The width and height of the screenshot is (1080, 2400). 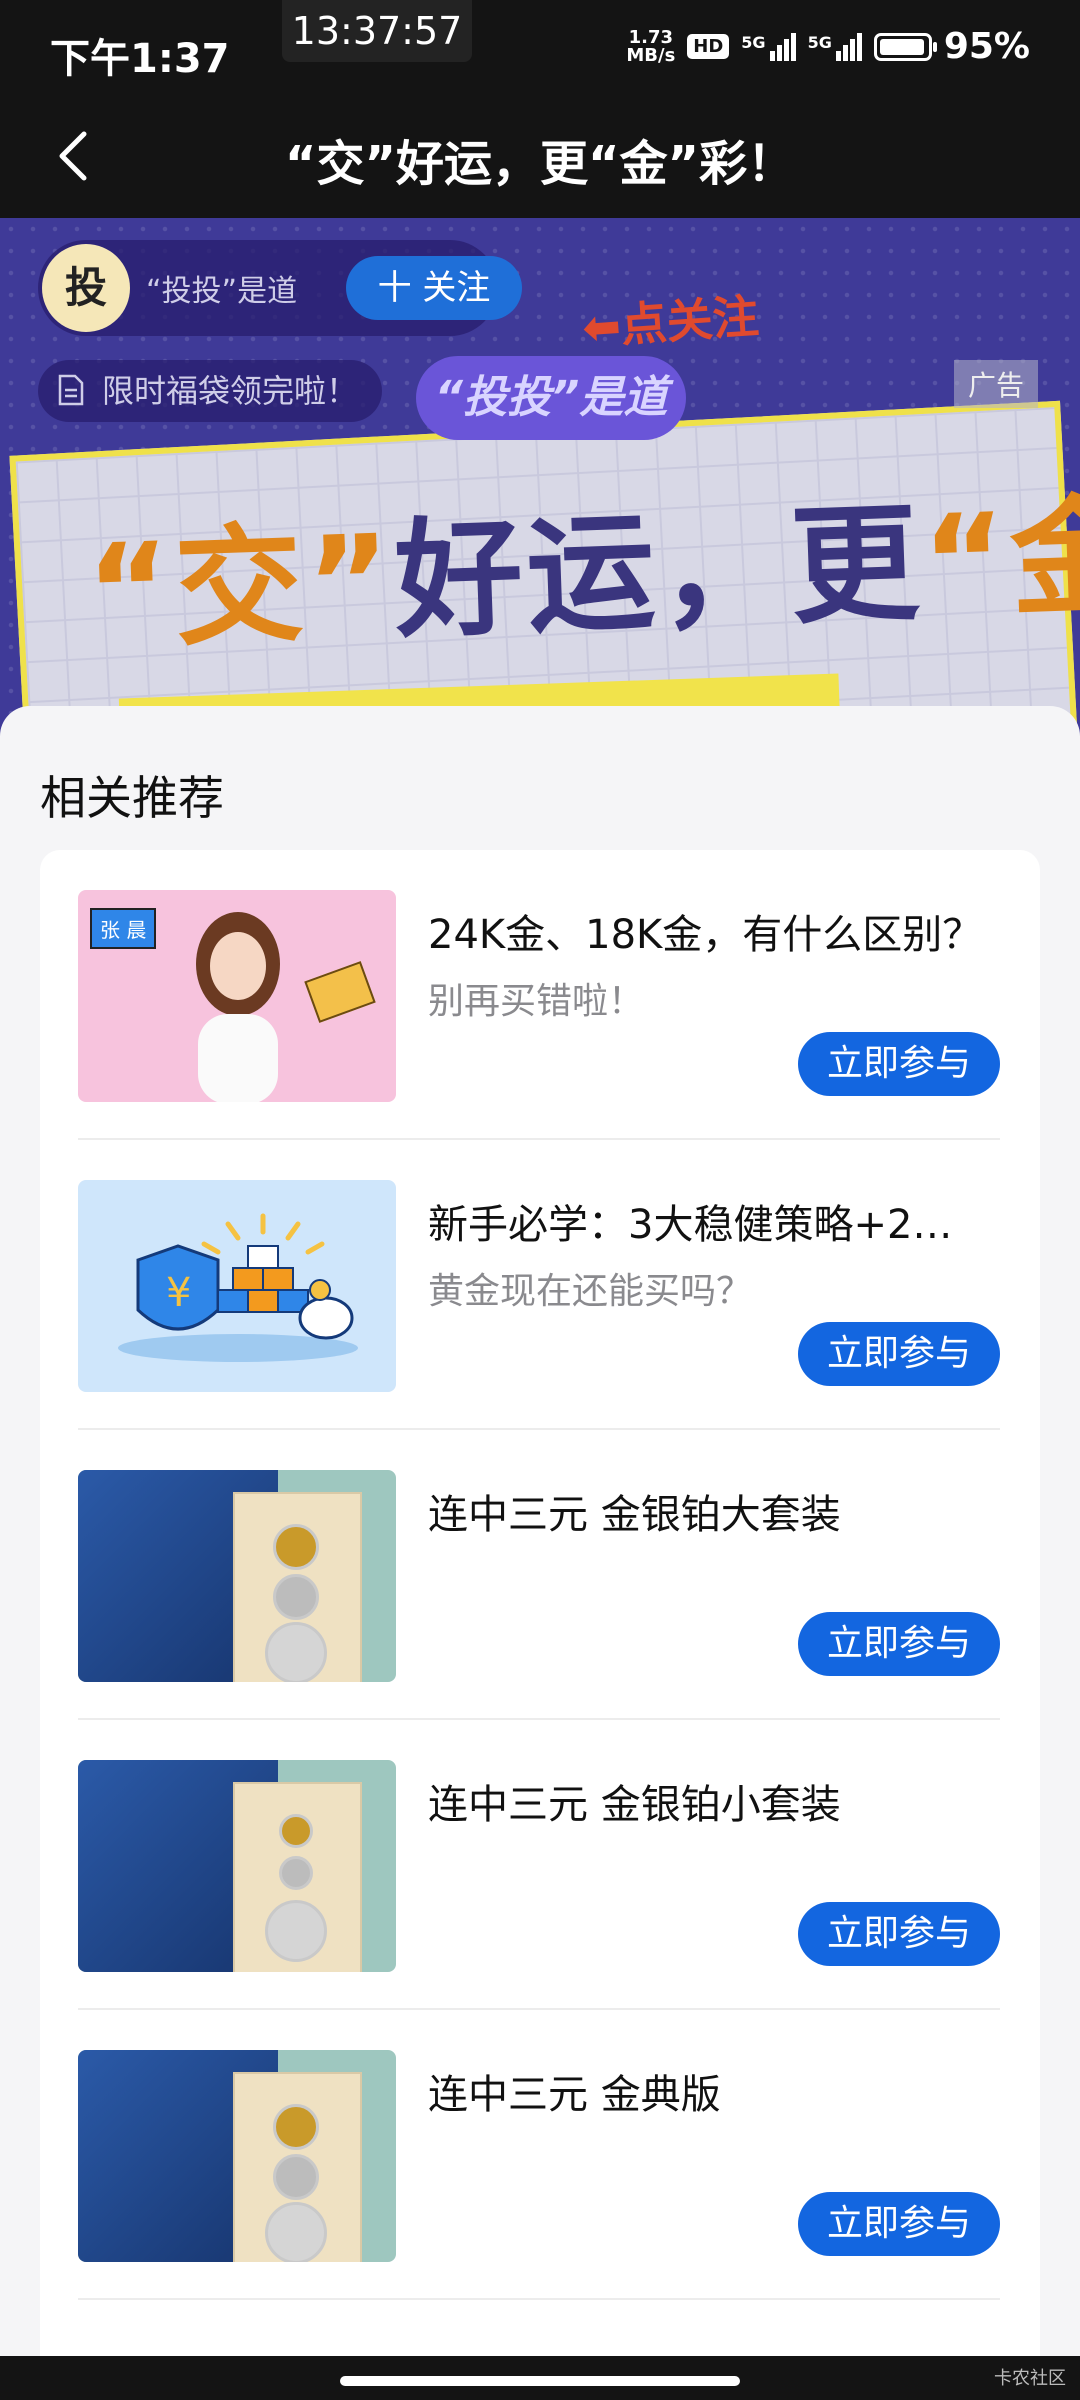 What do you see at coordinates (1030, 2378) in the screenshot?
I see `watermark: 卡农社区` at bounding box center [1030, 2378].